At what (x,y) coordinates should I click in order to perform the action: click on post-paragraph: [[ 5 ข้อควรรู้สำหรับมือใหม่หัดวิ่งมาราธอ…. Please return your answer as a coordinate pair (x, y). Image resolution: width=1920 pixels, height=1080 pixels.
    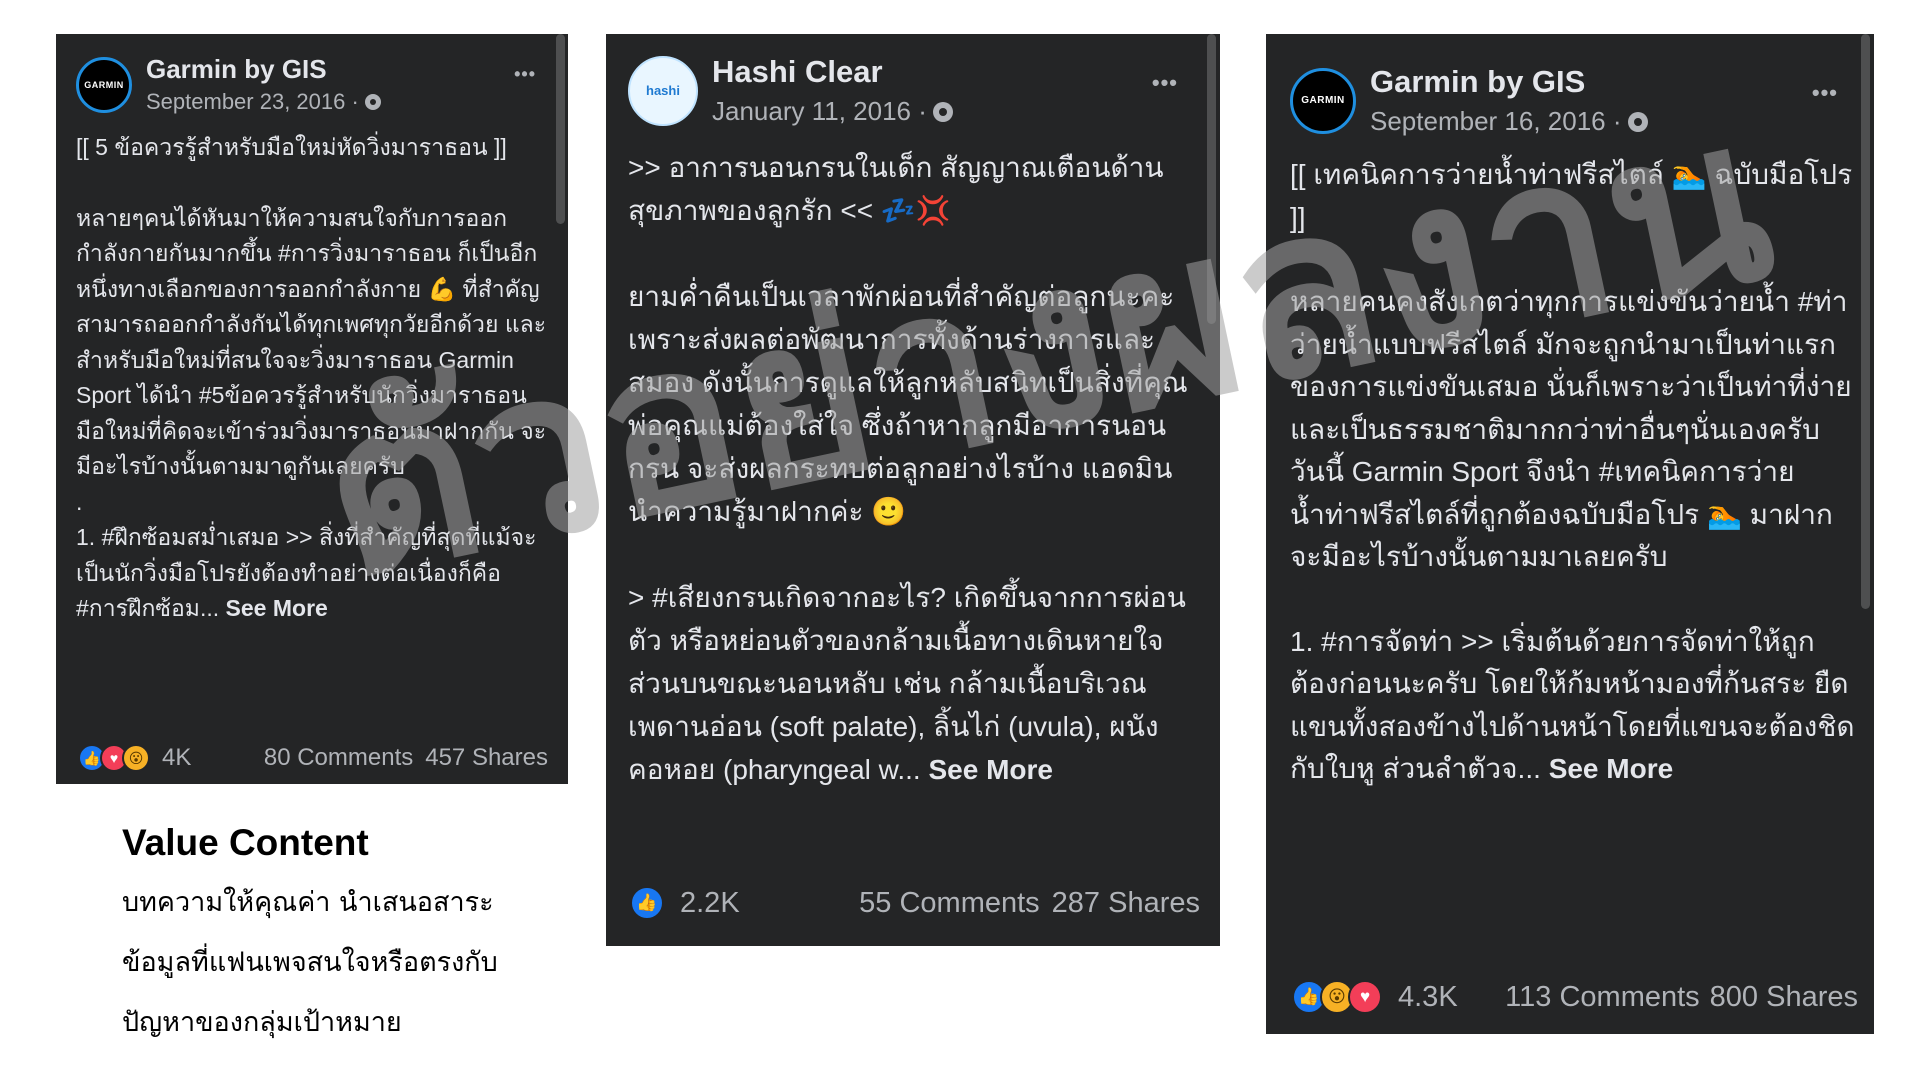
    Looking at the image, I should click on (291, 147).